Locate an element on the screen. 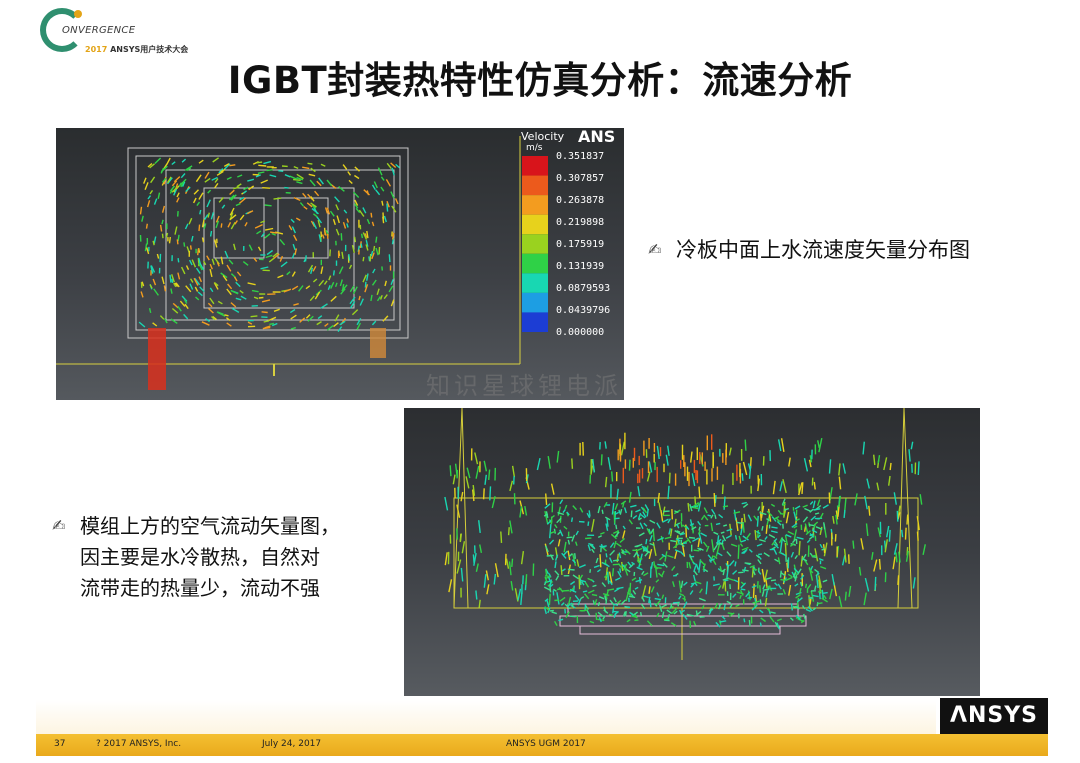 The image size is (1080, 763). legend-swatch is located at coordinates (535, 205).